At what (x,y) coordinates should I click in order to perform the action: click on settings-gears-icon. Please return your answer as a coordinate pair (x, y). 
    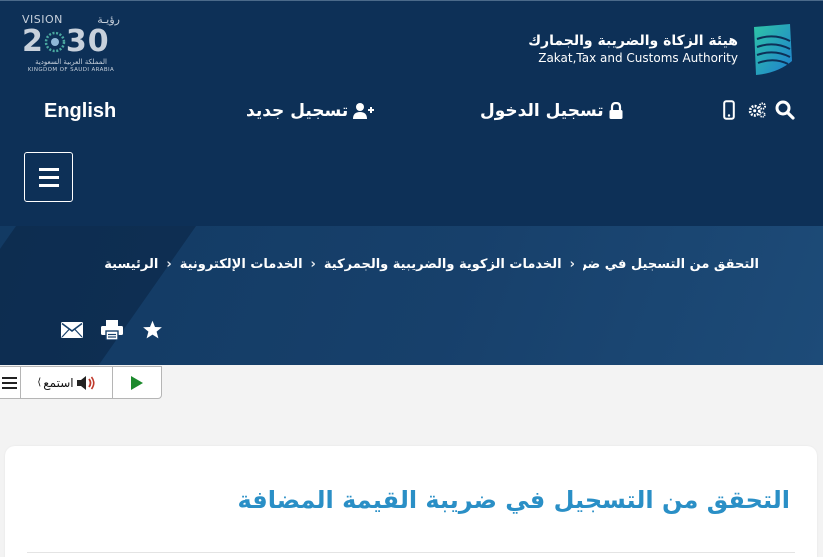
    Looking at the image, I should click on (757, 110).